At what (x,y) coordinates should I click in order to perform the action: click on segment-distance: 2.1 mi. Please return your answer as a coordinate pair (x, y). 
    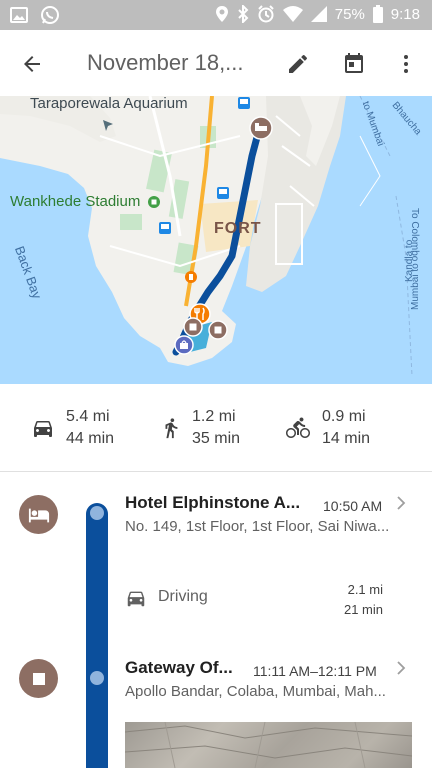
    Looking at the image, I should click on (365, 589).